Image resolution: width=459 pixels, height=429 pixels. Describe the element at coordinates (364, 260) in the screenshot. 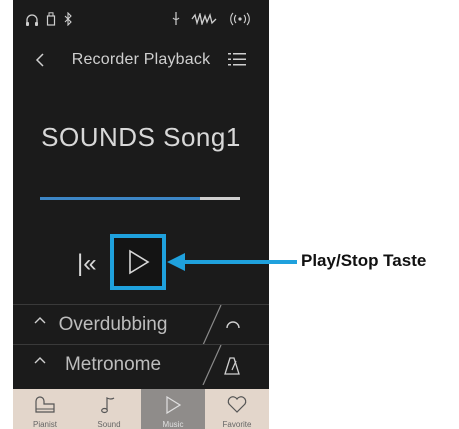

I see `callout-label: Play/Stop Taste` at that location.